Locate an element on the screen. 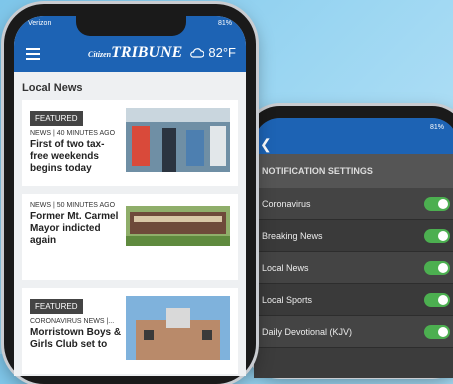 Image resolution: width=453 pixels, height=384 pixels. back-arrow-icon: ❮ is located at coordinates (266, 144).